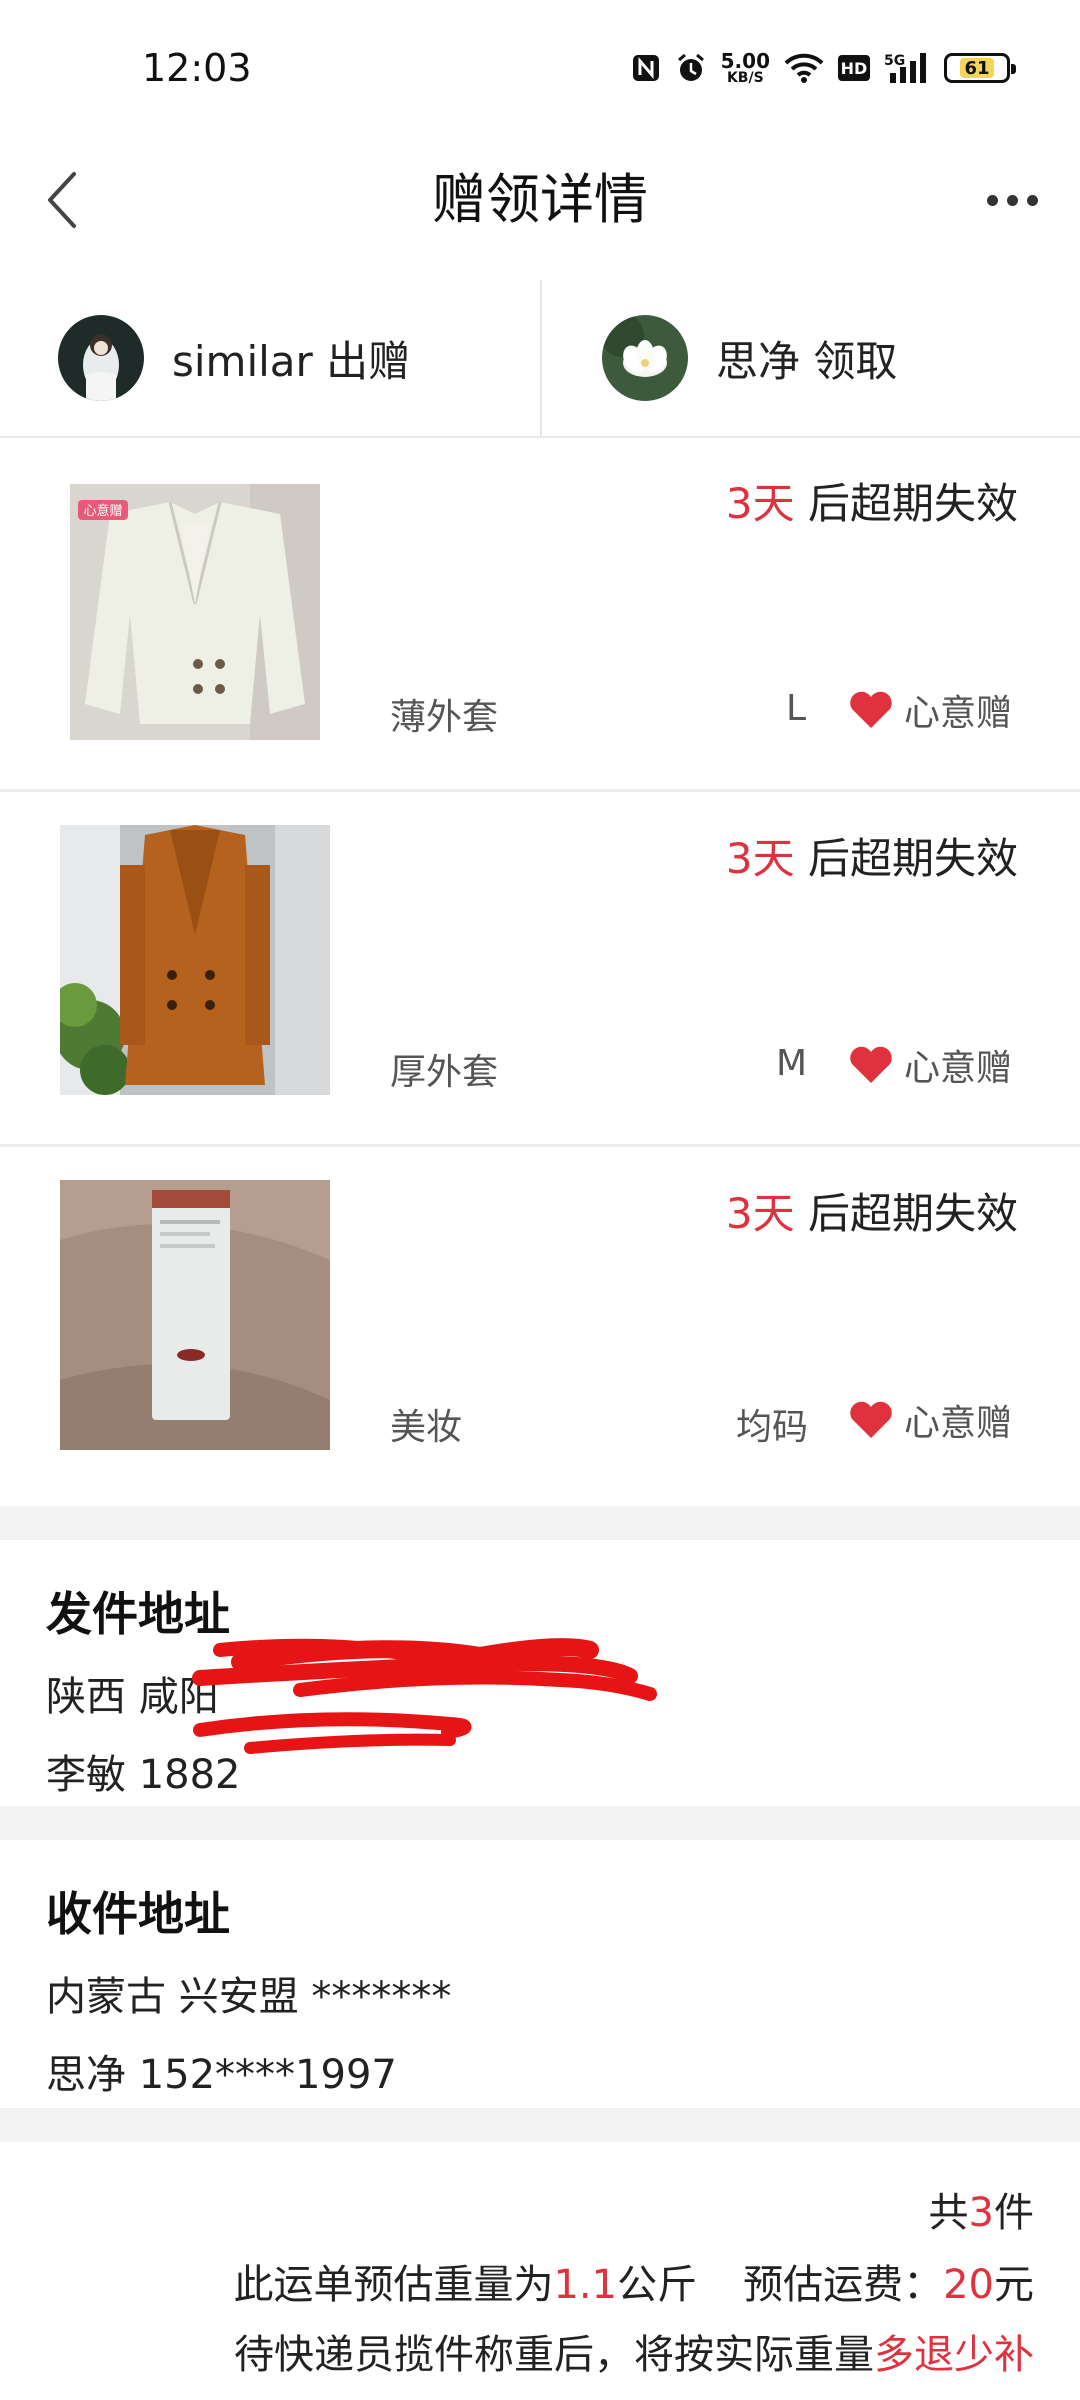 This screenshot has width=1080, height=2400. Describe the element at coordinates (138, 1614) in the screenshot. I see `send-address-title: 发件地址` at that location.